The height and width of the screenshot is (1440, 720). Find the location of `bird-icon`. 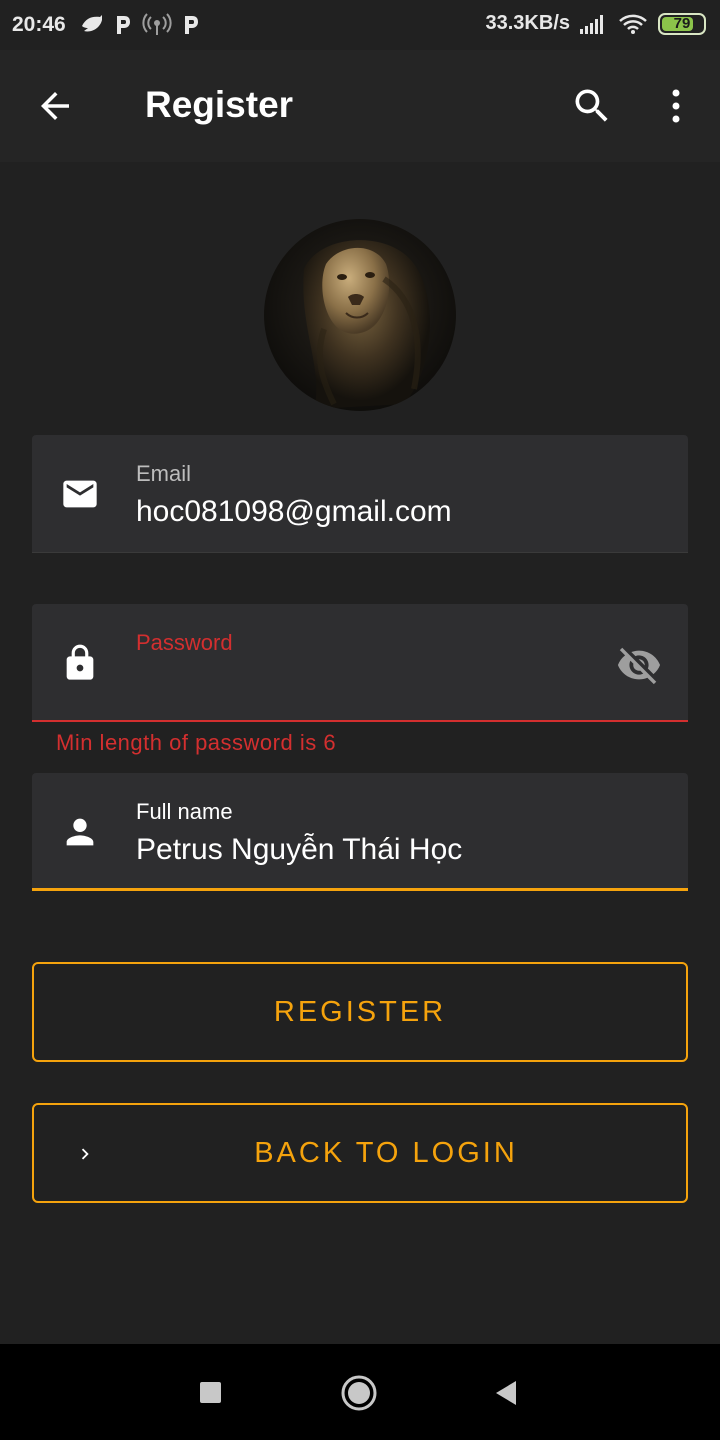

bird-icon is located at coordinates (92, 23).